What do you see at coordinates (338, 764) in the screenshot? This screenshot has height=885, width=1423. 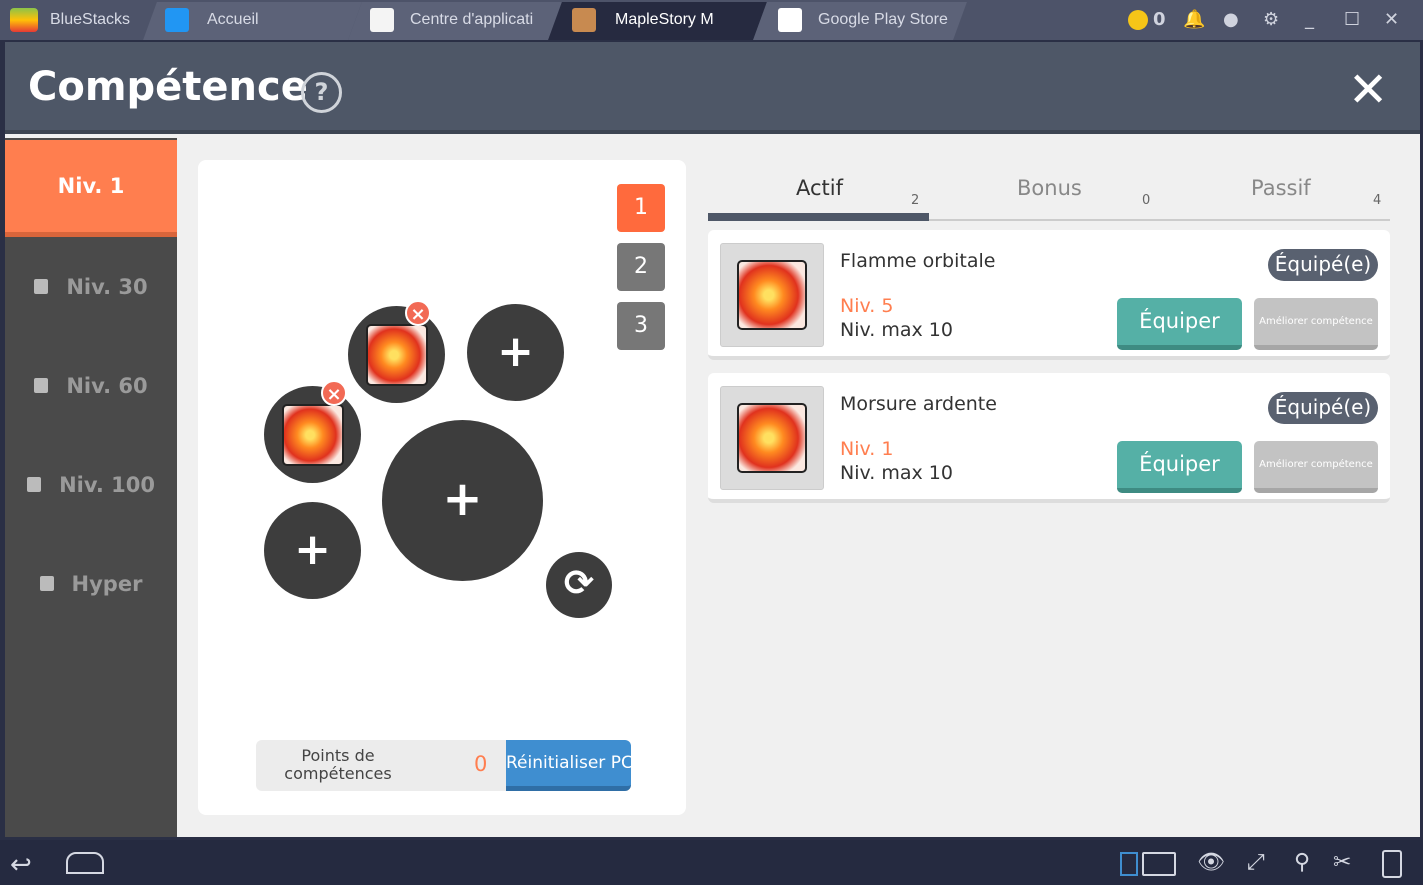 I see `skill-points-label: Points de compétences` at bounding box center [338, 764].